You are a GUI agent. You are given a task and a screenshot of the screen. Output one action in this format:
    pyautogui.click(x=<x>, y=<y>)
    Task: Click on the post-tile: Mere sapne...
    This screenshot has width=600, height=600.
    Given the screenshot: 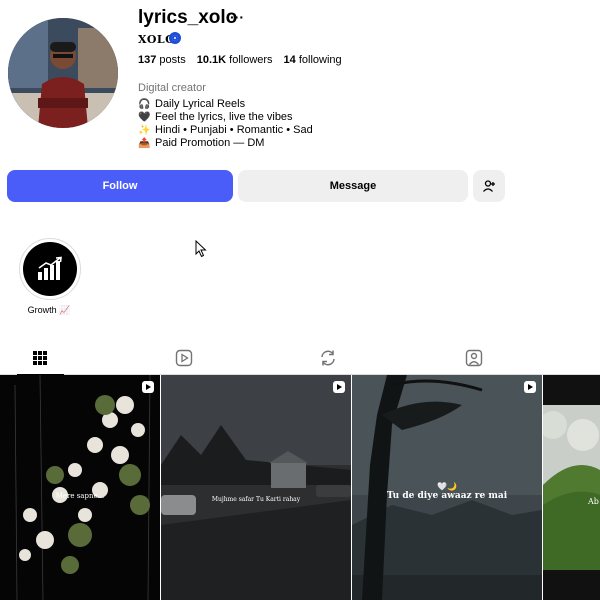 What is the action you would take?
    pyautogui.click(x=80, y=487)
    